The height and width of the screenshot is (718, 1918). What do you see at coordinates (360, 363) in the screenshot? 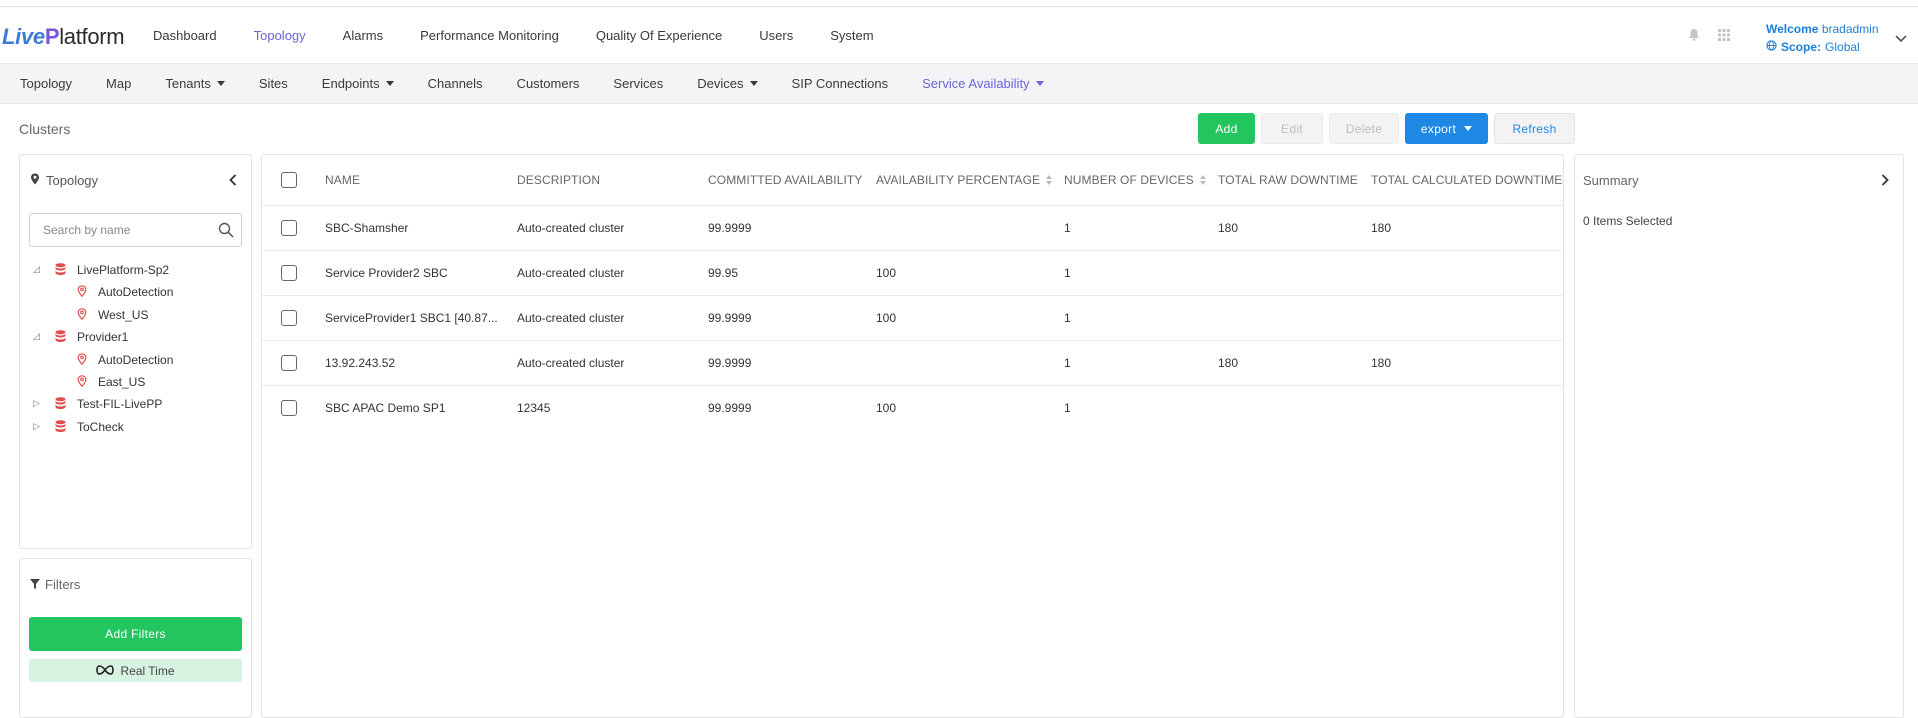
I see `cell-name: 13.92.243.52` at bounding box center [360, 363].